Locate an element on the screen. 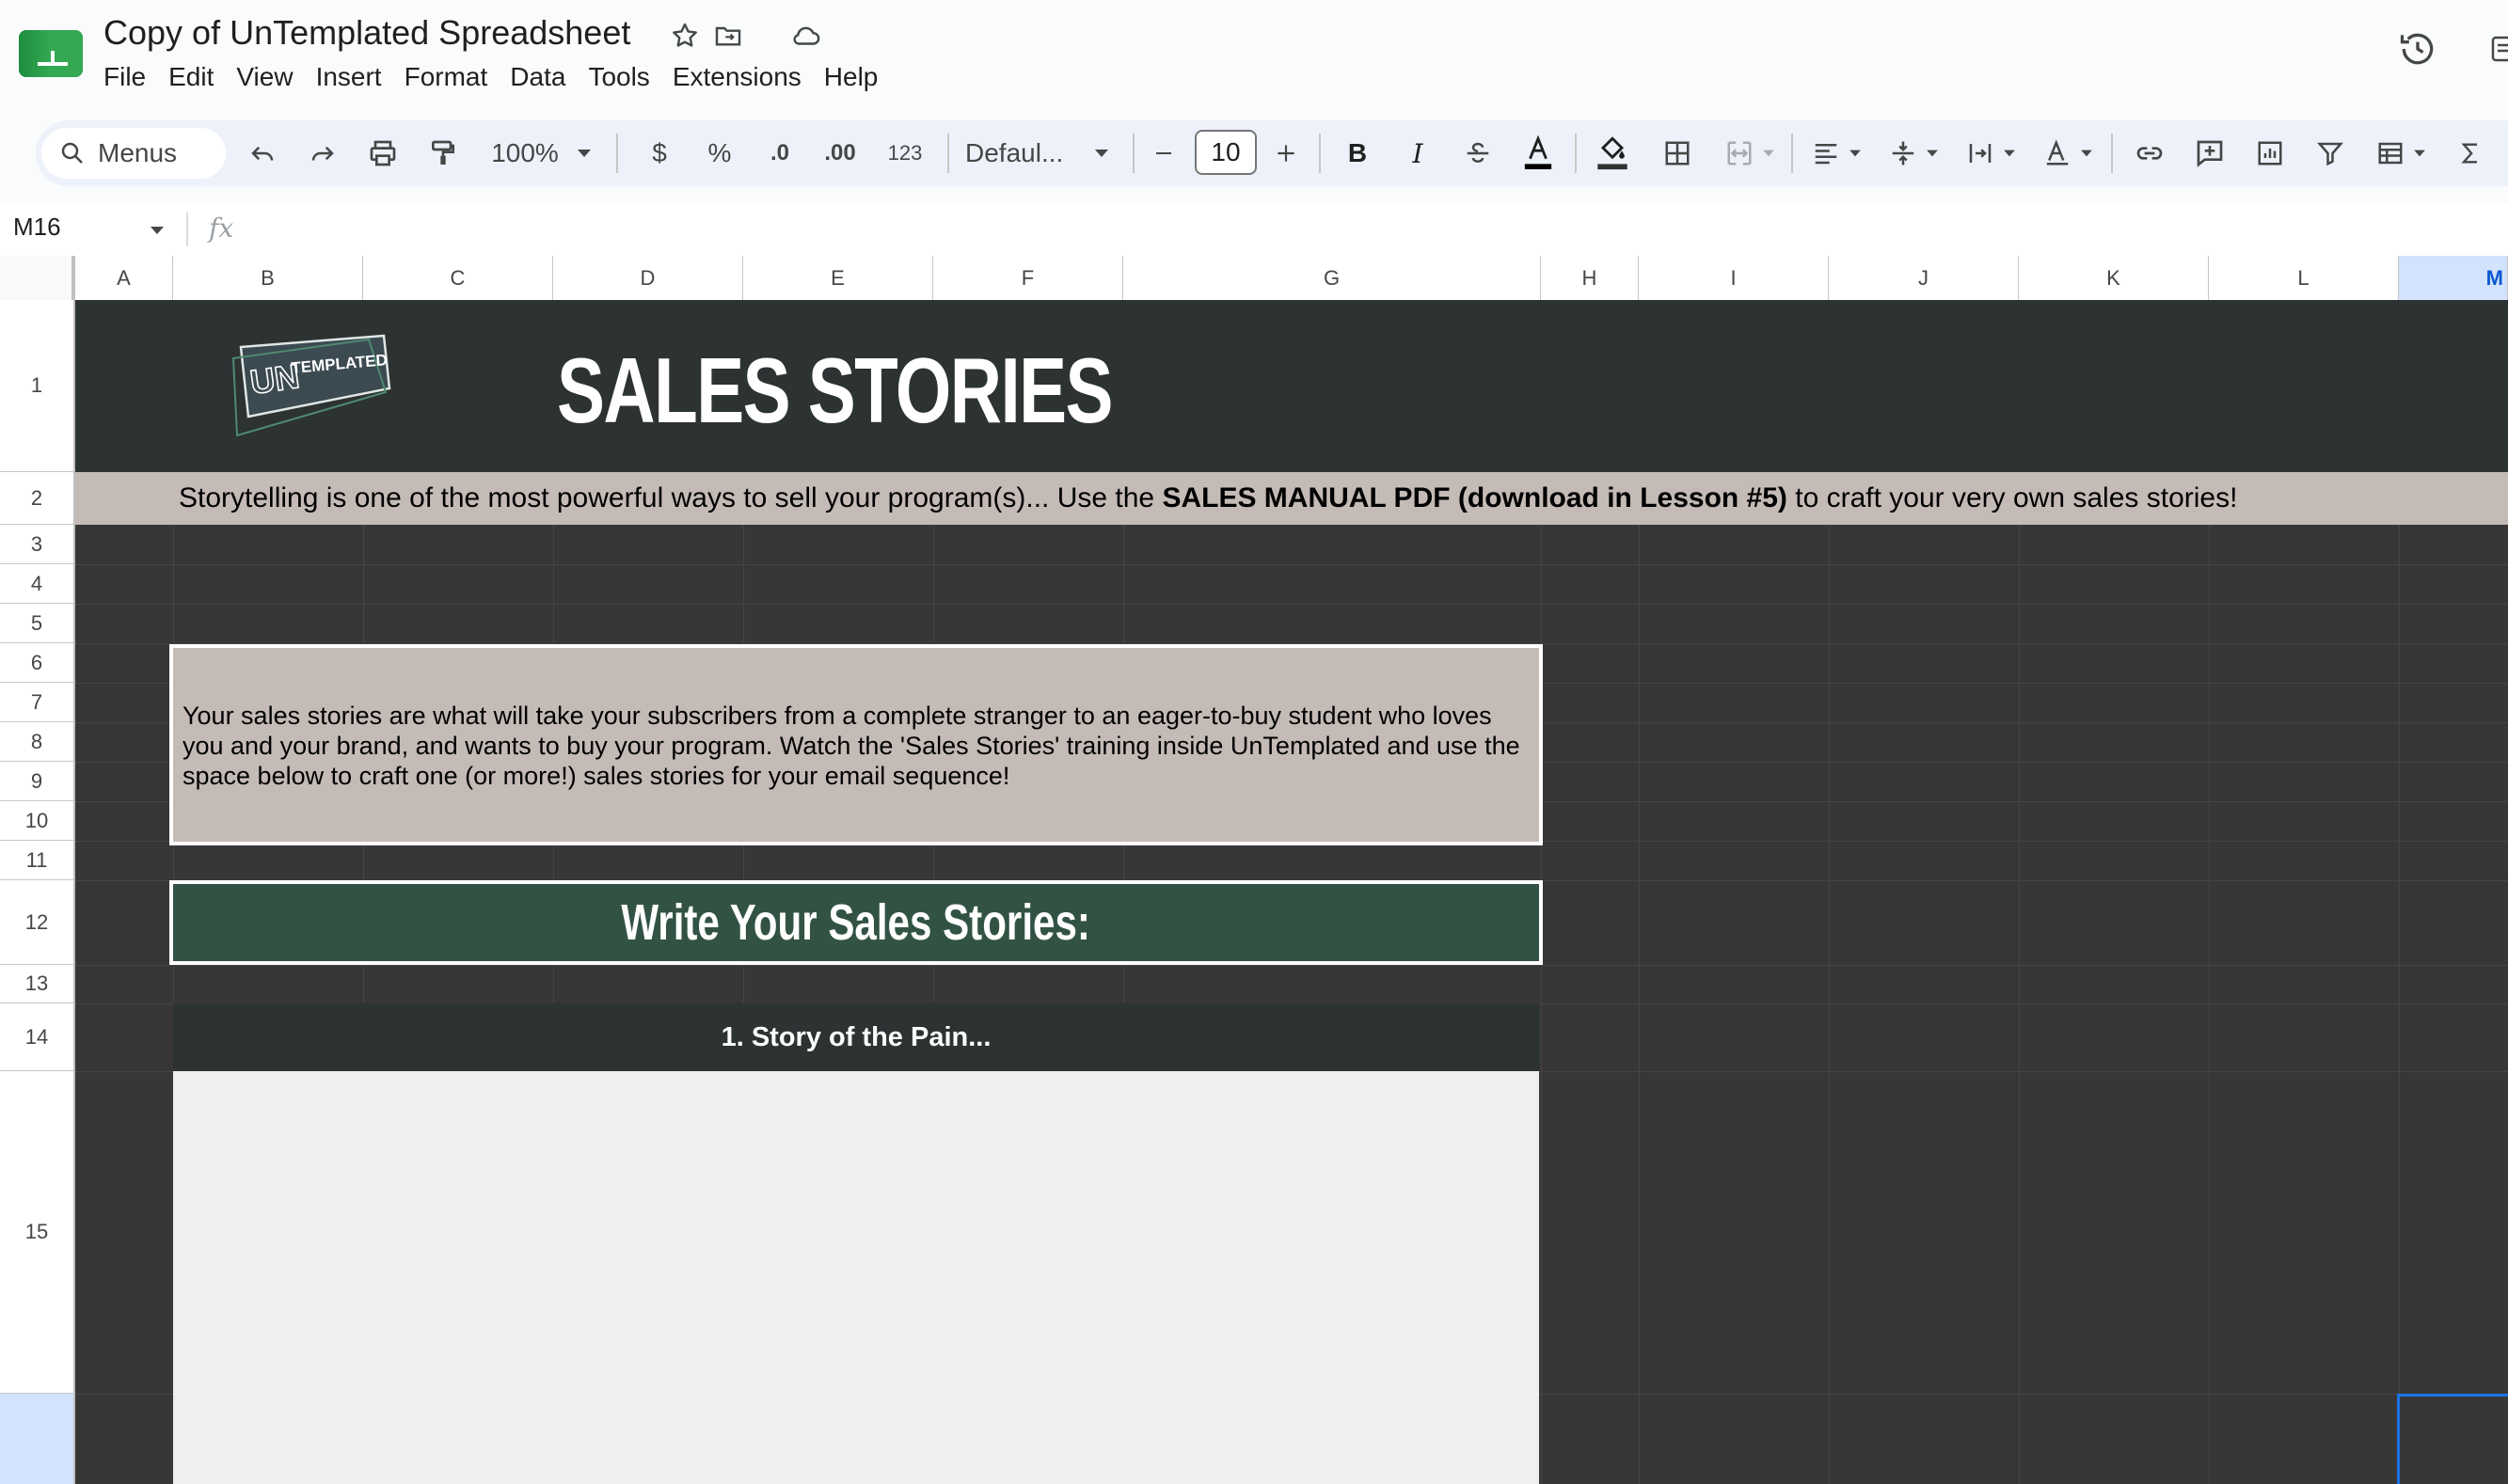  strikethrough-icon is located at coordinates (1478, 153).